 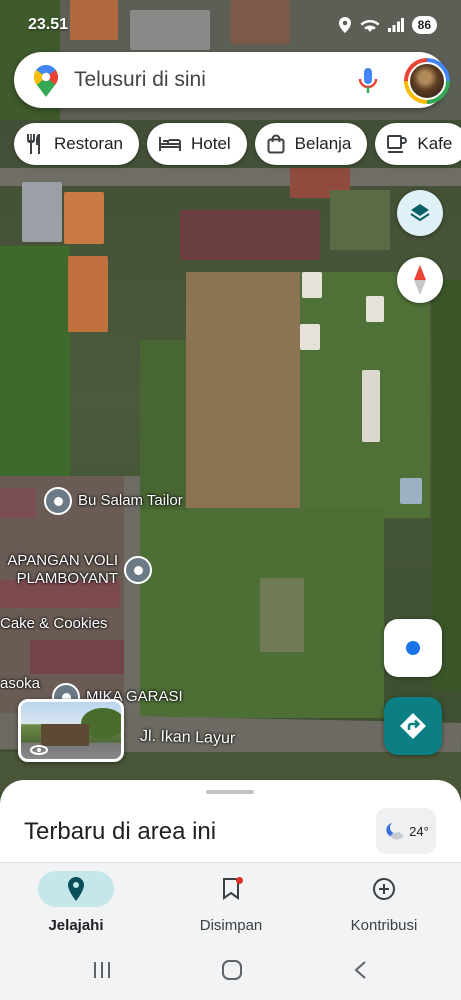 I want to click on chip-label: Kafe, so click(x=435, y=143).